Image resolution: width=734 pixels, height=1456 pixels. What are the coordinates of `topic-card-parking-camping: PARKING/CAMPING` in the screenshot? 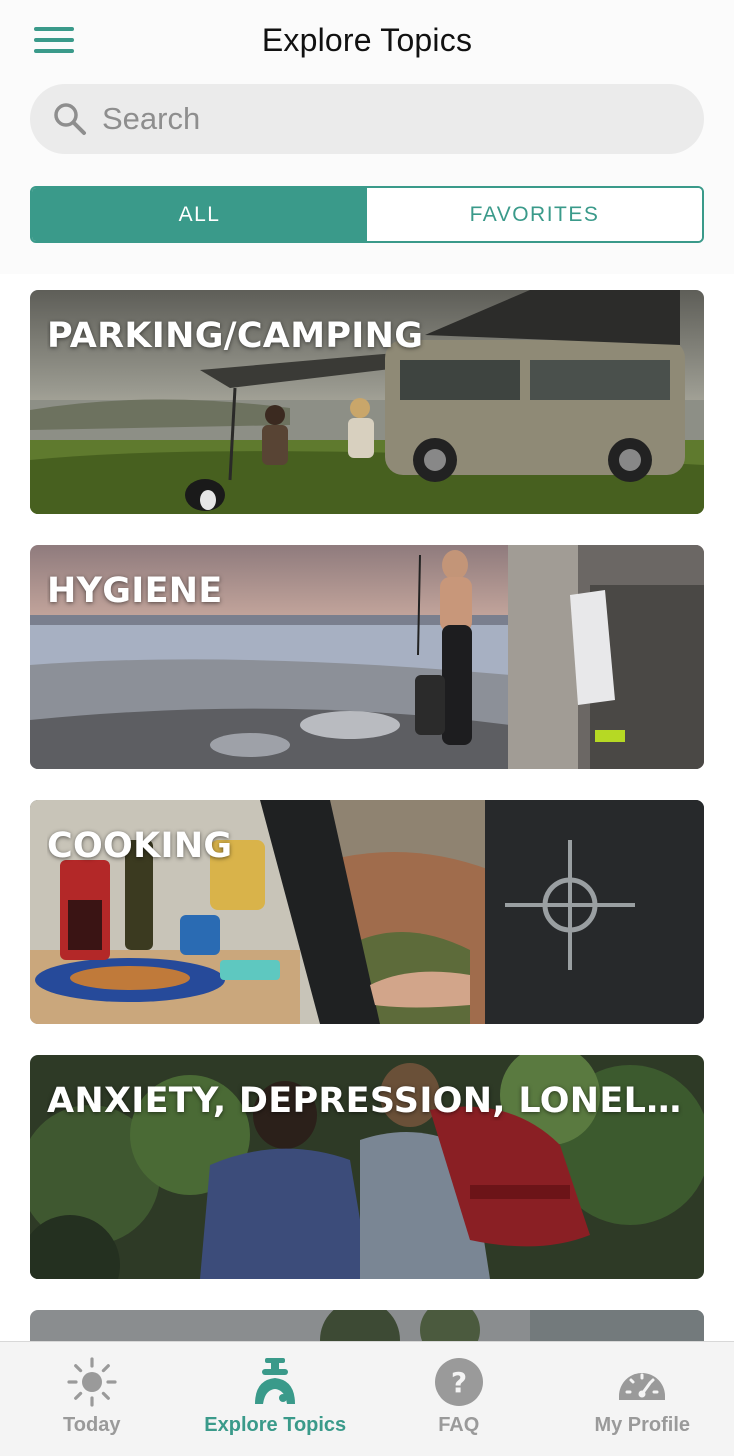 It's located at (367, 402).